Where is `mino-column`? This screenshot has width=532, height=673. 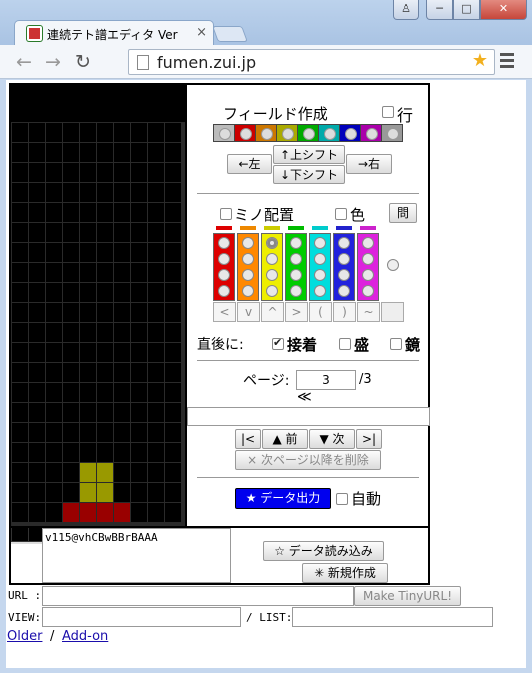
mino-column is located at coordinates (296, 267).